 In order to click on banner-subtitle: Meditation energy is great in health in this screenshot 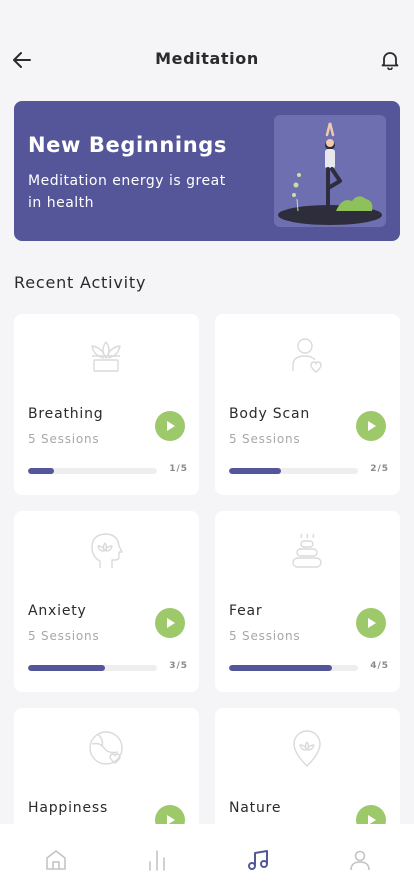, I will do `click(127, 192)`.